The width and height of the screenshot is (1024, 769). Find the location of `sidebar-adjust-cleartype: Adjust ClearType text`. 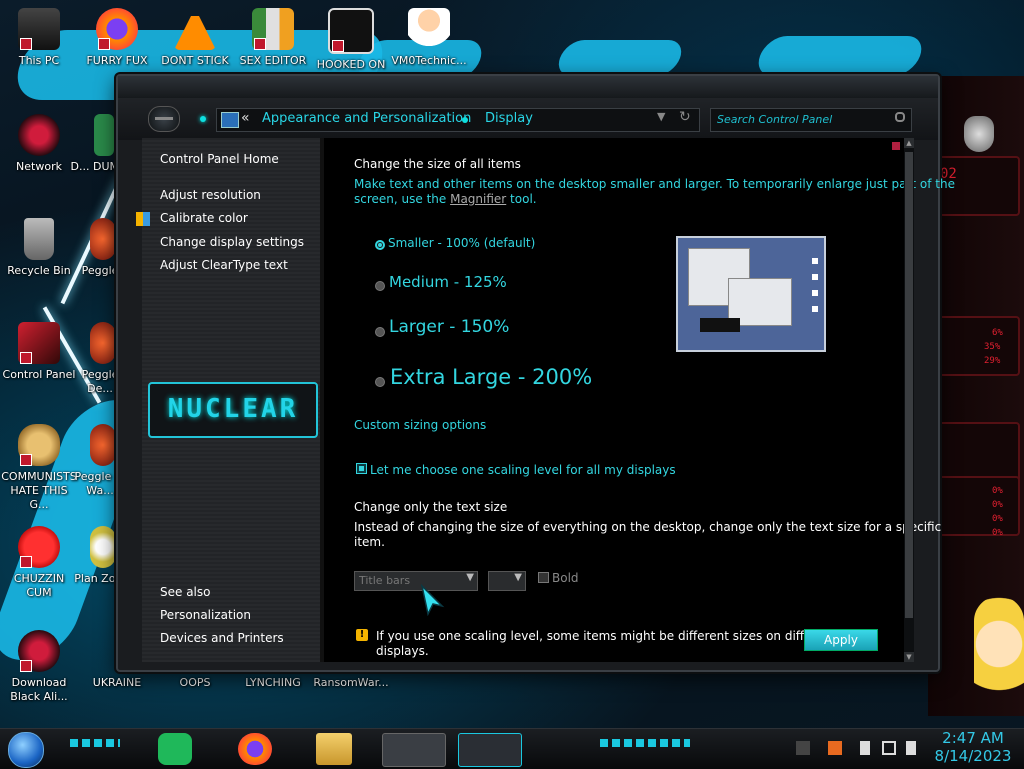

sidebar-adjust-cleartype: Adjust ClearType text is located at coordinates (224, 265).